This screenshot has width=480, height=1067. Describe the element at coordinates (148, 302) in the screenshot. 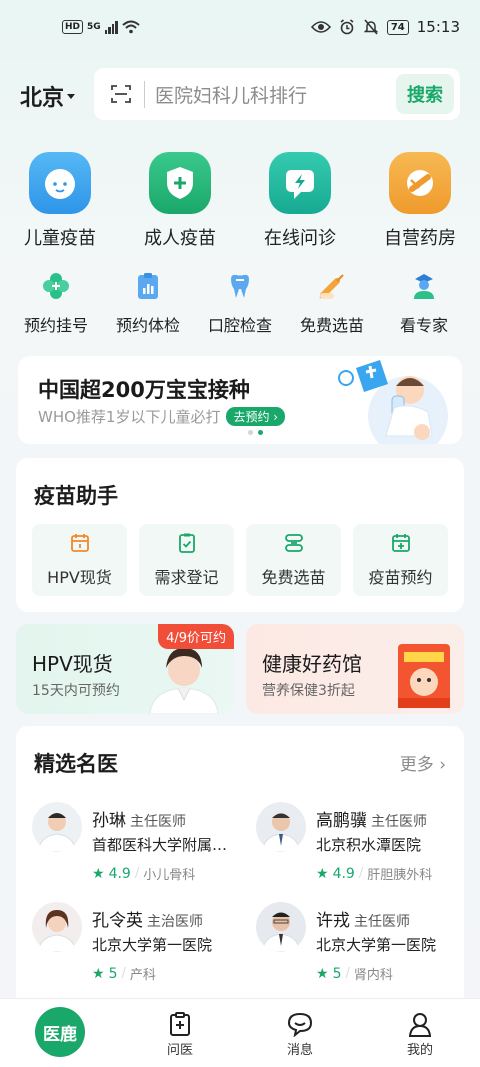

I see `service-checkup: 预约体检` at that location.